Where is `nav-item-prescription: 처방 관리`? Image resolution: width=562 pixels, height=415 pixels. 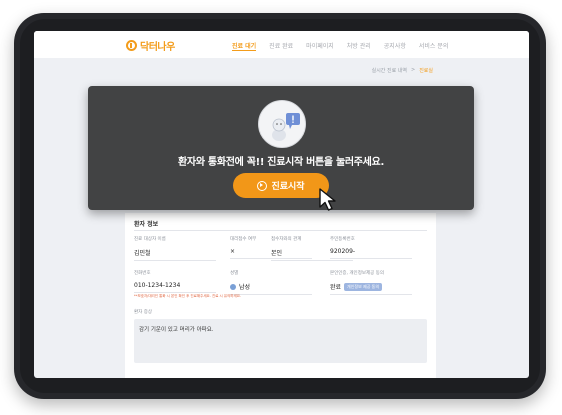
nav-item-prescription: 처방 관리 is located at coordinates (359, 46).